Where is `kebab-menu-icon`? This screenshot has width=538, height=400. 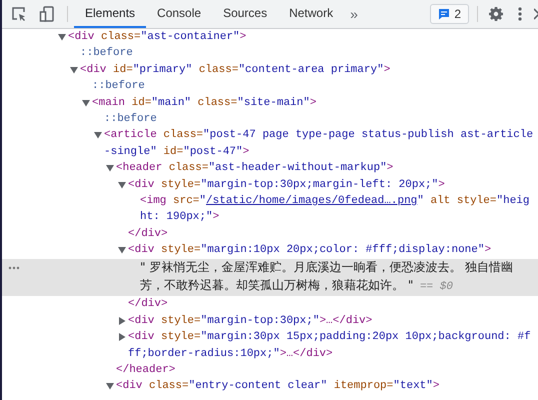
kebab-menu-icon is located at coordinates (520, 14).